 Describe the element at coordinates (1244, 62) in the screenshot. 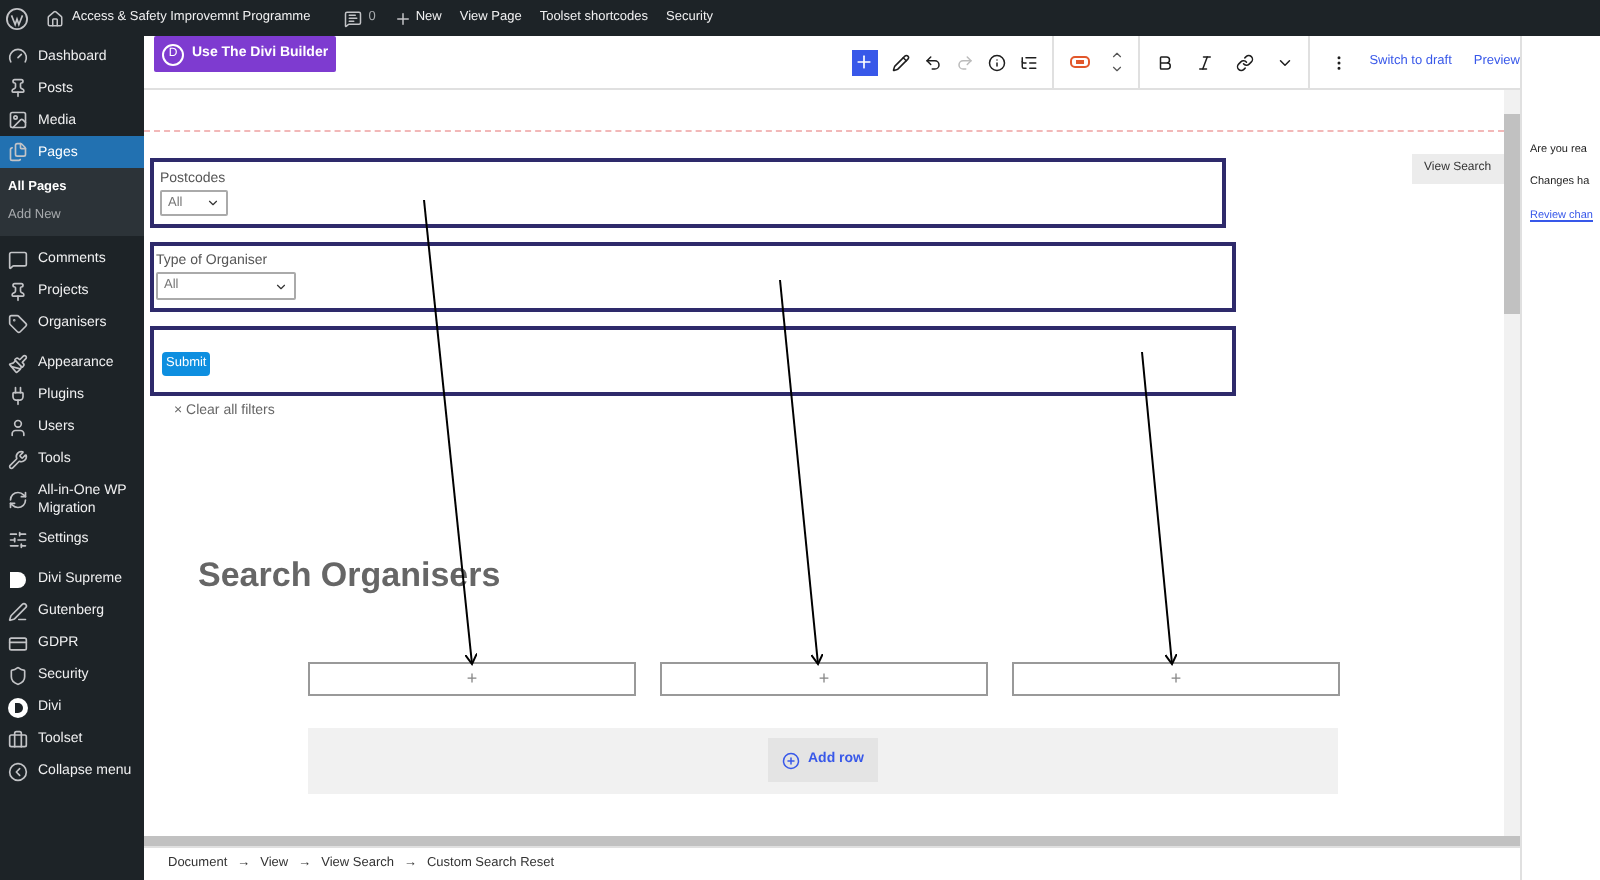

I see `link-icon` at that location.